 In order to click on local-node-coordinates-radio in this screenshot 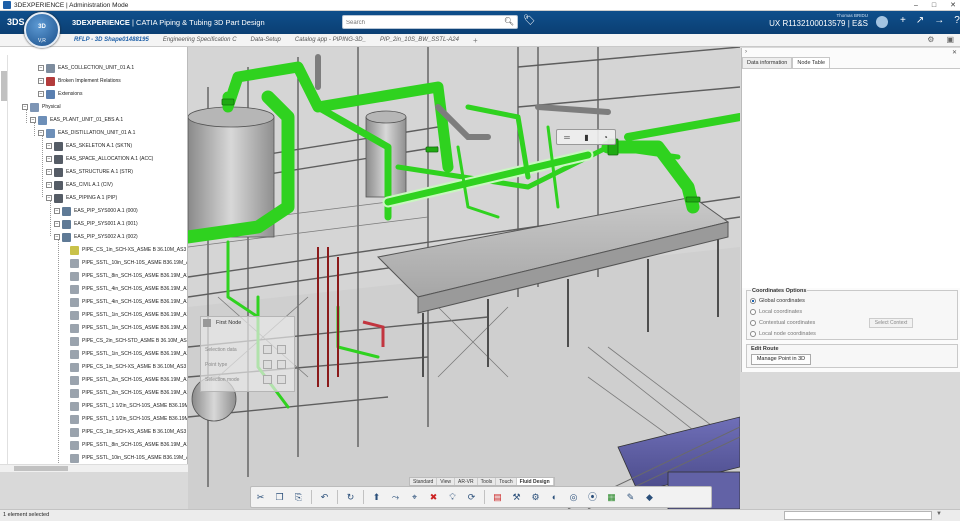, I will do `click(753, 334)`.